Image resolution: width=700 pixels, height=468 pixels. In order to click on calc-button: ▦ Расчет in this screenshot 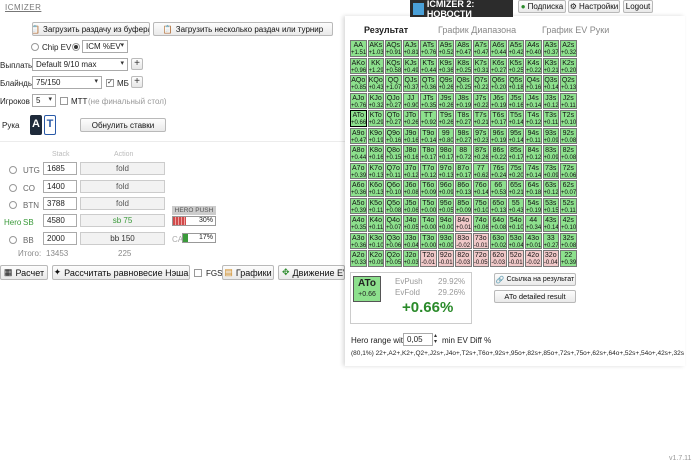, I will do `click(24, 272)`.